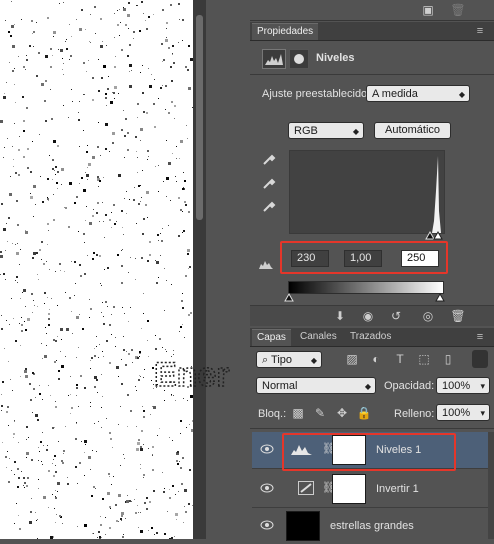  What do you see at coordinates (272, 414) in the screenshot?
I see `lock-label: Bloq.:` at bounding box center [272, 414].